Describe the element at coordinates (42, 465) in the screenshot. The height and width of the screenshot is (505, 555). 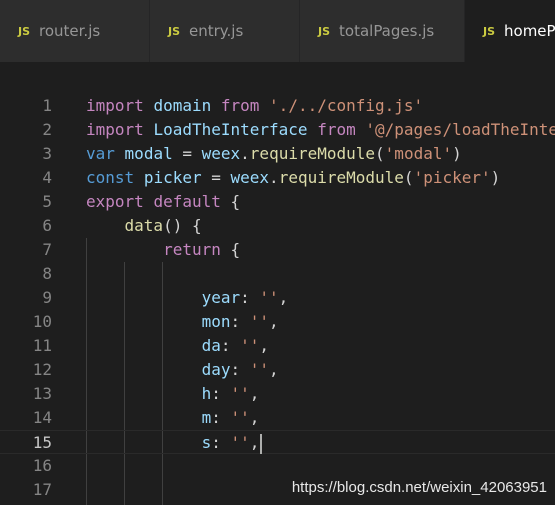
I see `line-number: 16` at that location.